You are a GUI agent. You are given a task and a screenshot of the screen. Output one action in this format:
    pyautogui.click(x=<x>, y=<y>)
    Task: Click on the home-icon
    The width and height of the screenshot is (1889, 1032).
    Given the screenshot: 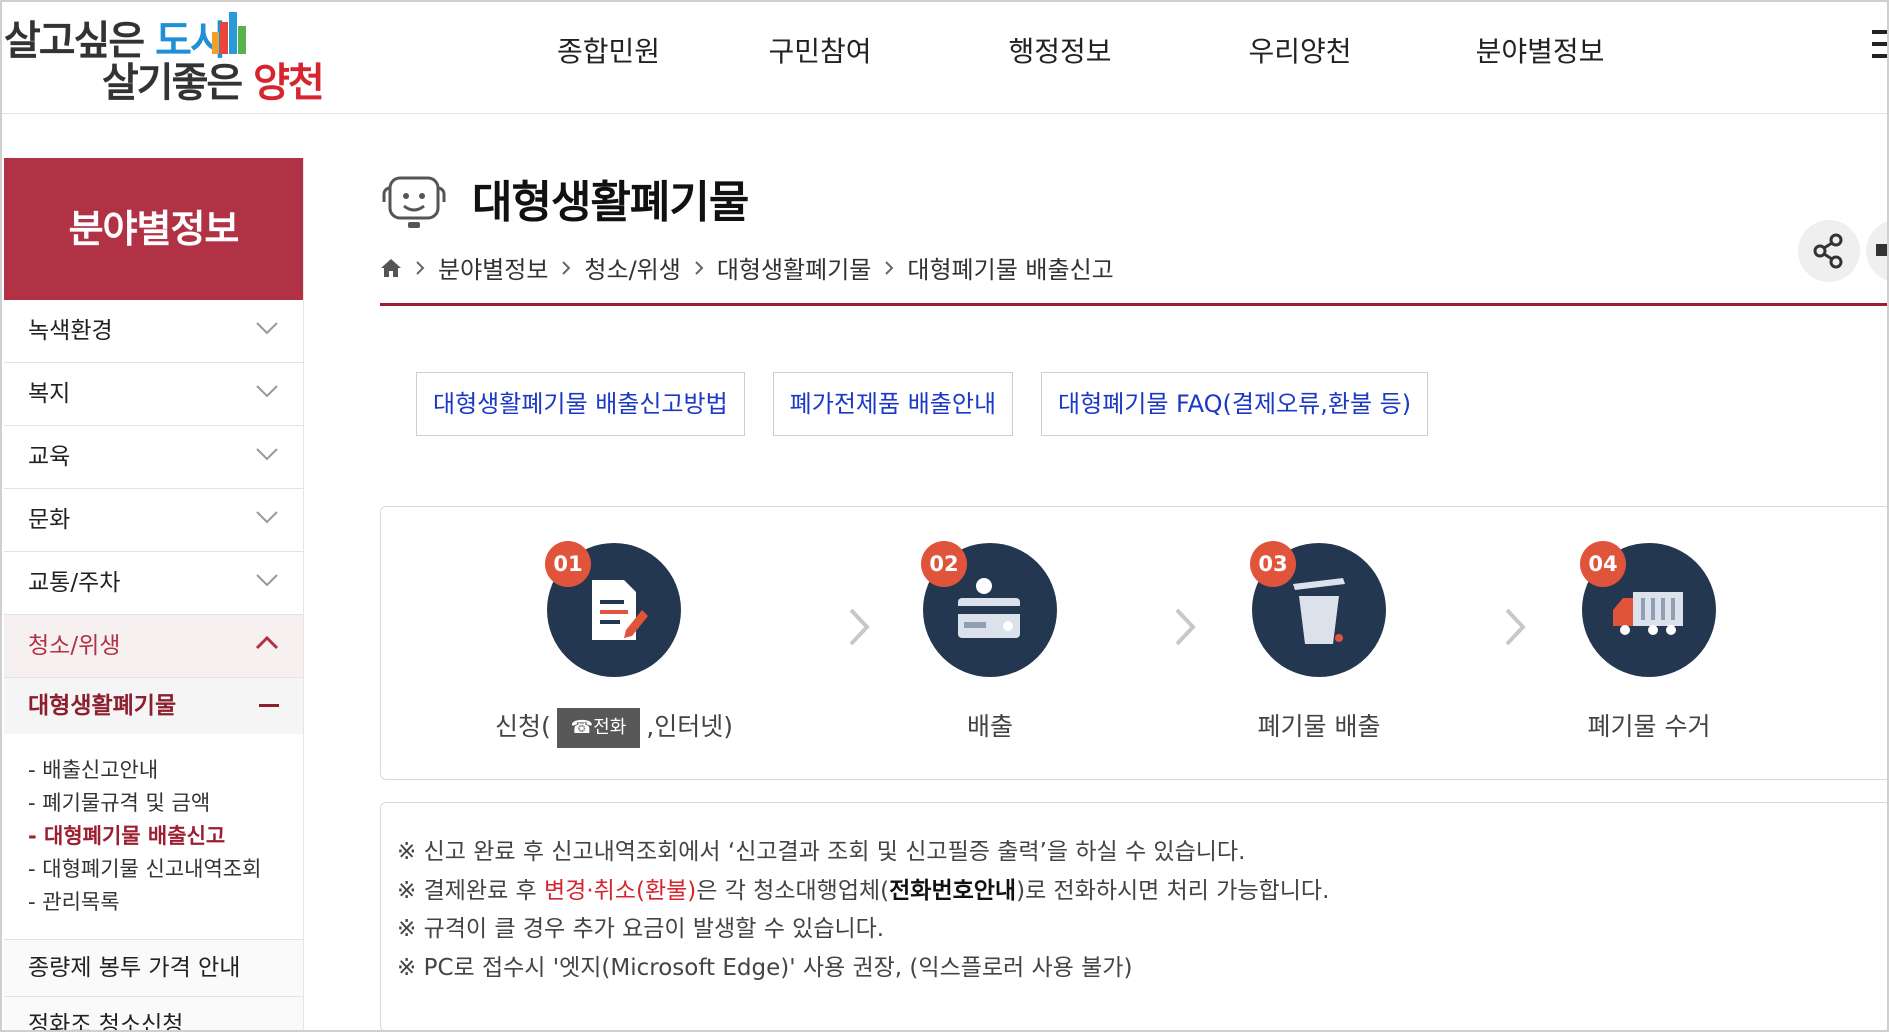 What is the action you would take?
    pyautogui.click(x=391, y=268)
    